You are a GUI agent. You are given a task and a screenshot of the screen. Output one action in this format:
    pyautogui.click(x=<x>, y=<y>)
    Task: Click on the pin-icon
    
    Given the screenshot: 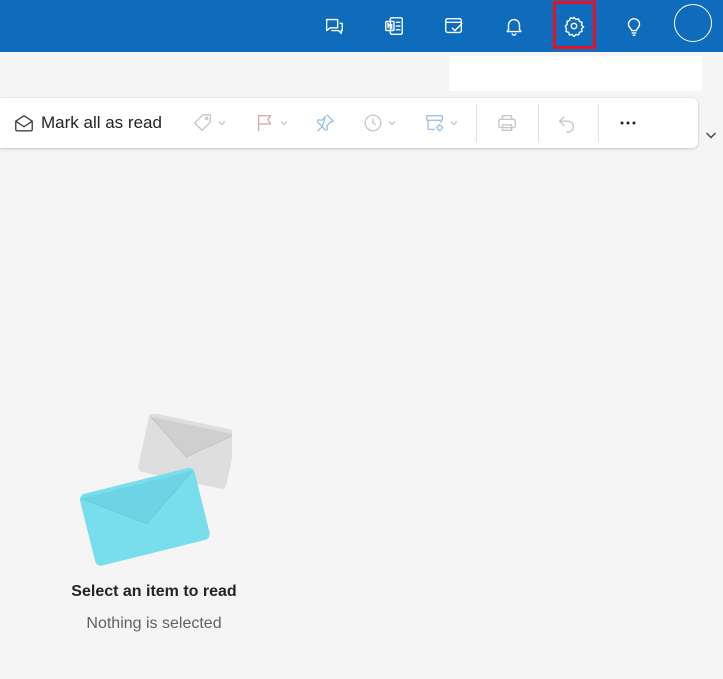 What is the action you would take?
    pyautogui.click(x=325, y=123)
    